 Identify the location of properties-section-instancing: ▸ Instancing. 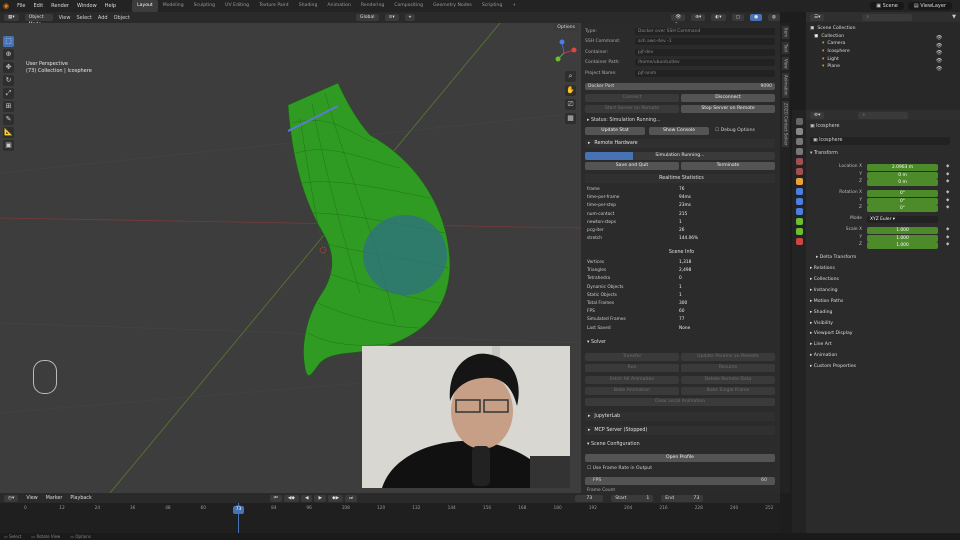
(824, 290).